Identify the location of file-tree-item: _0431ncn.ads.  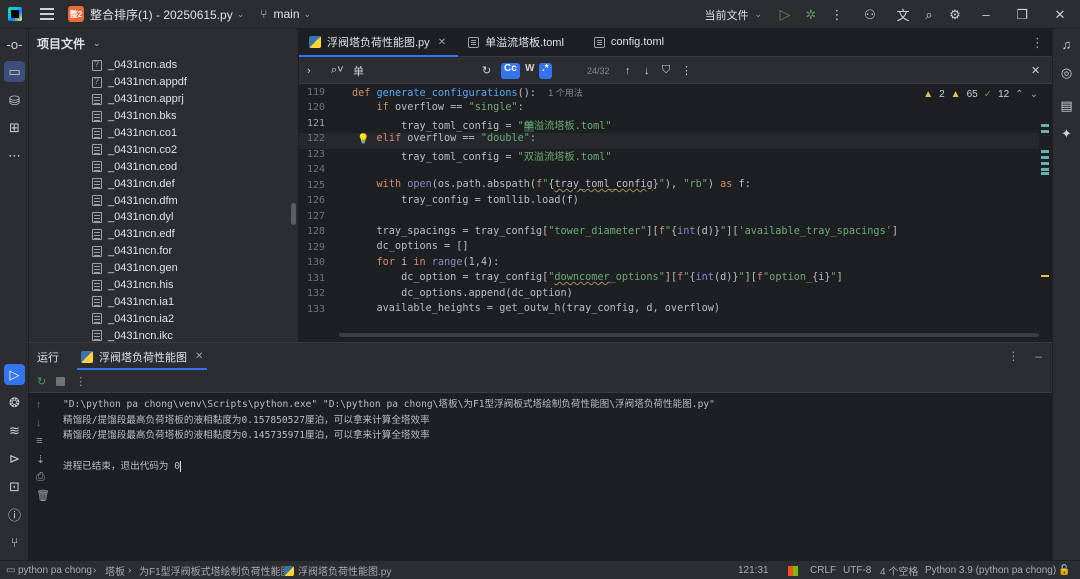
(163, 65).